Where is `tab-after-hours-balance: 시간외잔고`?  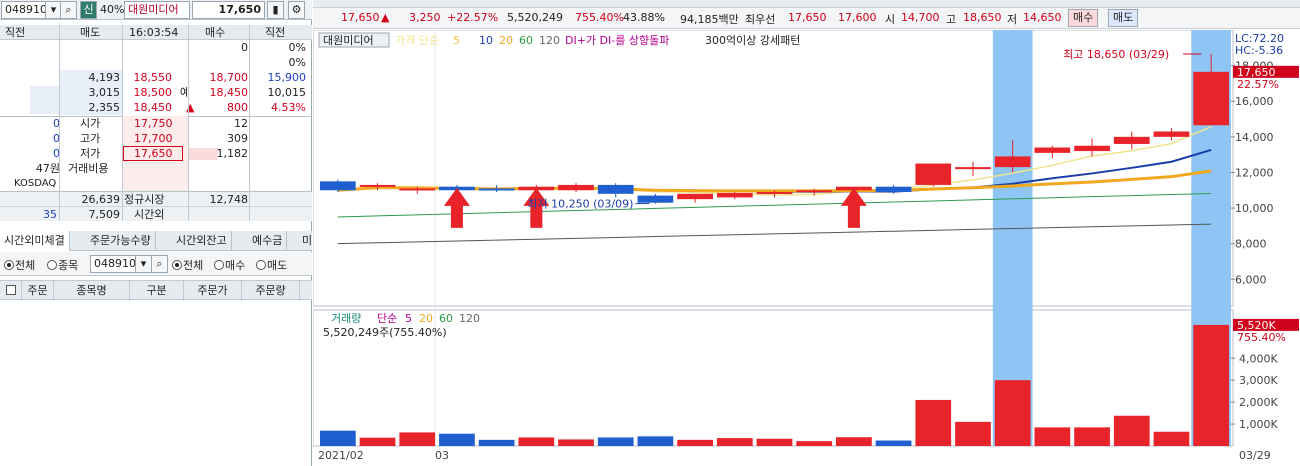 tab-after-hours-balance: 시간외잔고 is located at coordinates (202, 241).